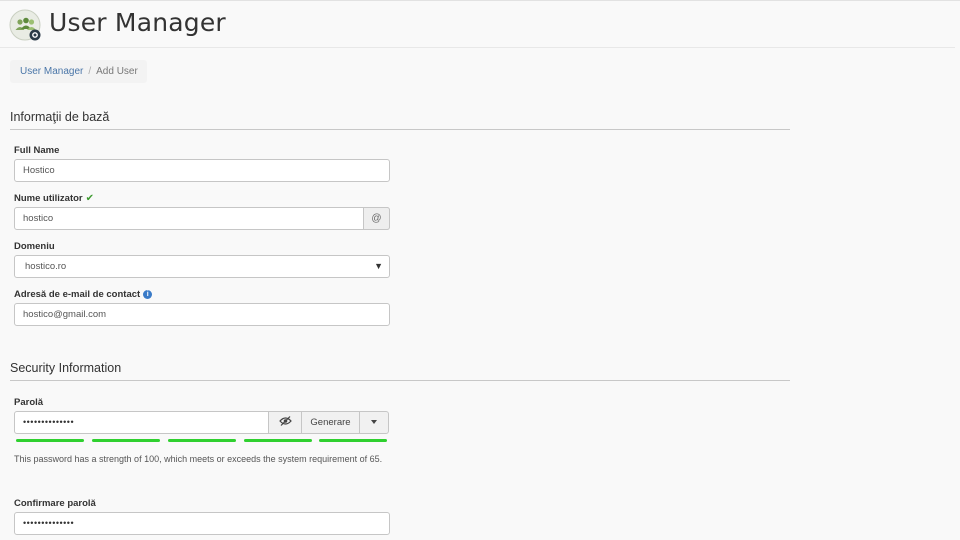  Describe the element at coordinates (48, 198) in the screenshot. I see `username-label: Nume utilizator` at that location.